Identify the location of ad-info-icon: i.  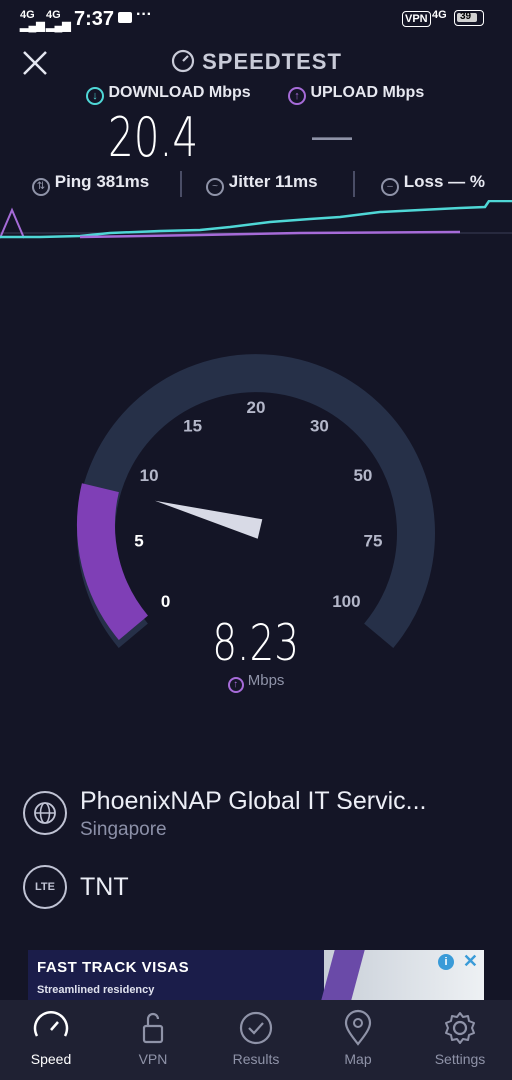
(446, 962).